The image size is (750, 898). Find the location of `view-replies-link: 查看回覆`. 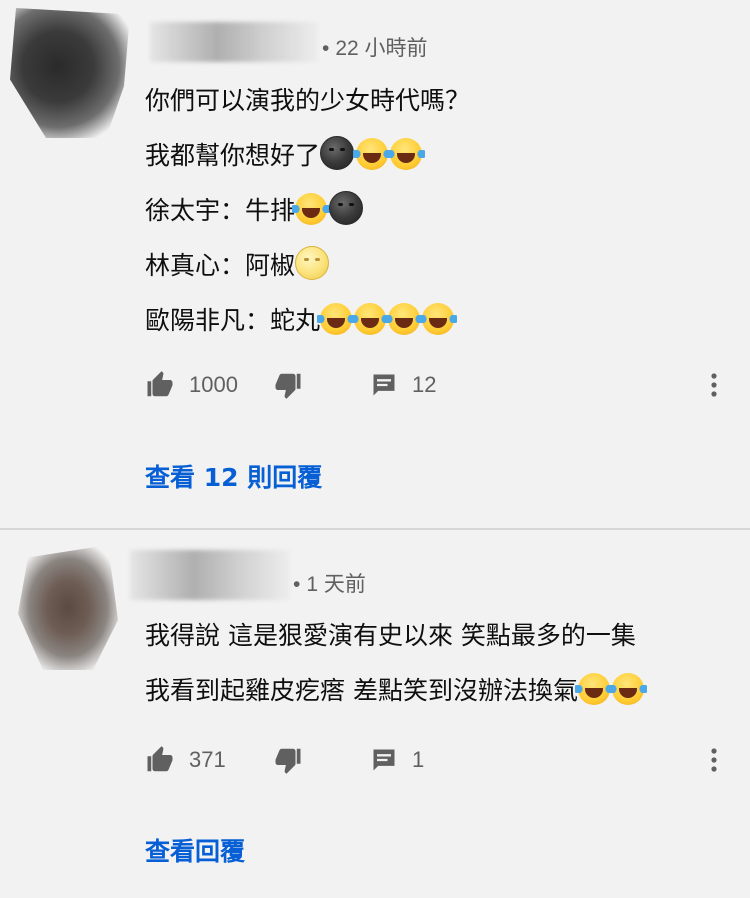

view-replies-link: 查看回覆 is located at coordinates (195, 850).